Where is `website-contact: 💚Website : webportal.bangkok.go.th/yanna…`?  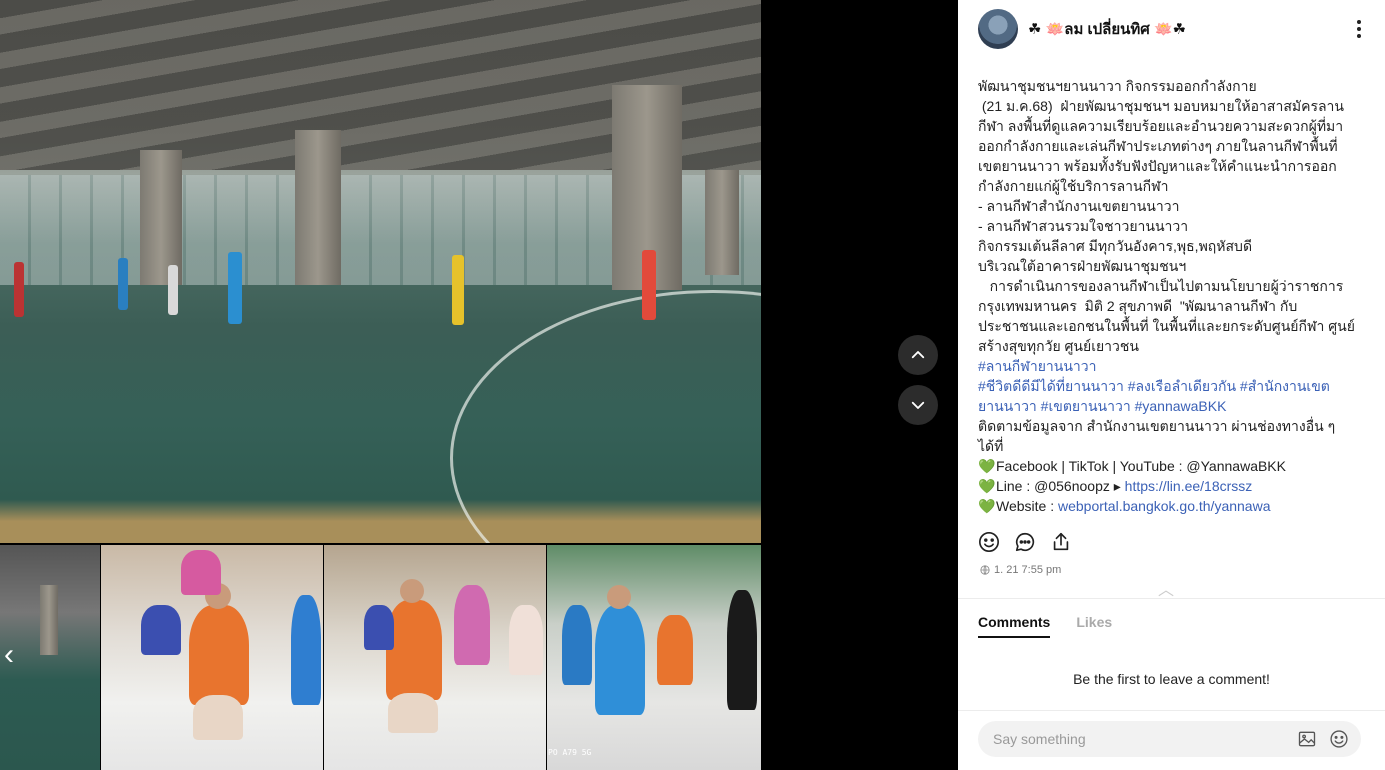
website-contact: 💚Website : webportal.bangkok.go.th/yanna… is located at coordinates (1173, 506).